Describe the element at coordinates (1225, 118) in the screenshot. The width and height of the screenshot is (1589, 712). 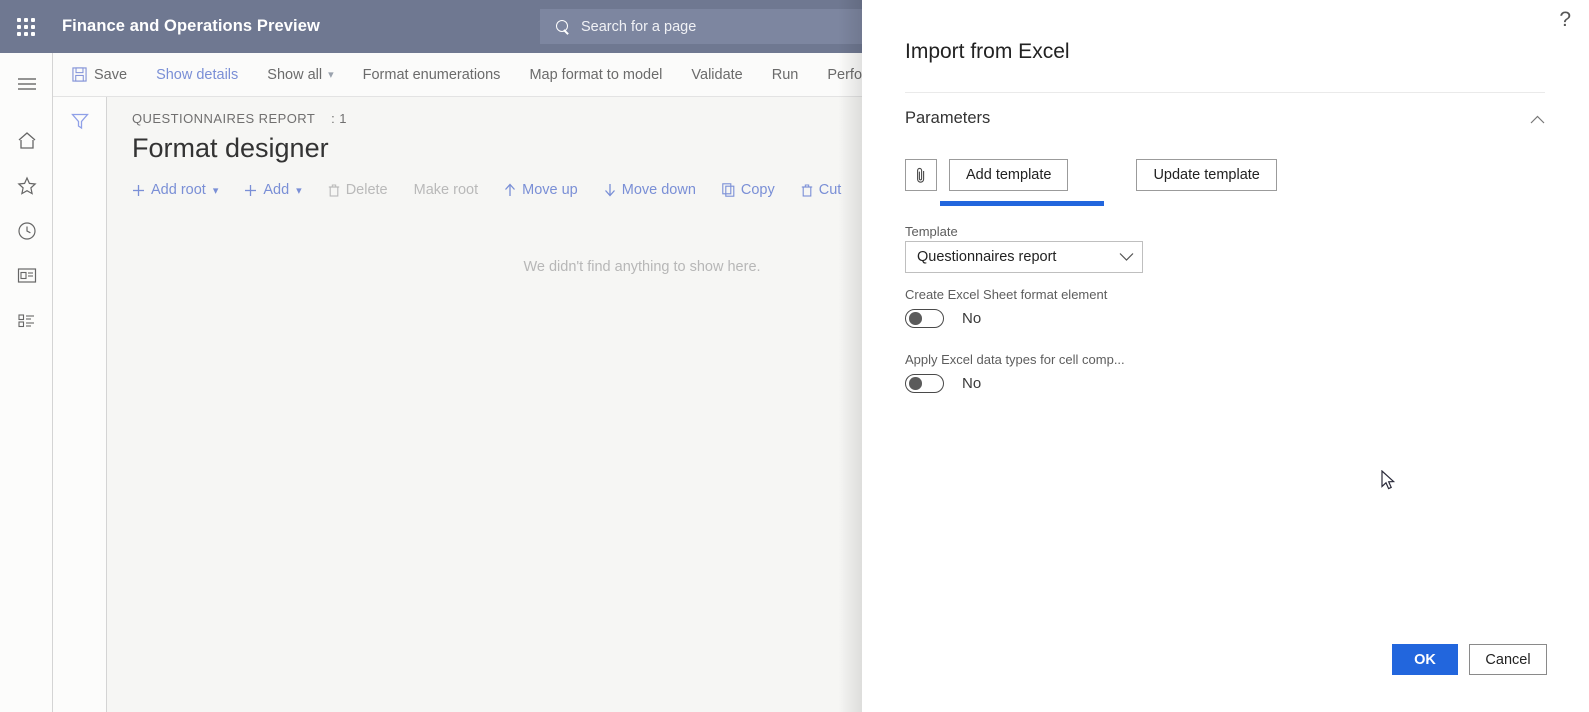
I see `parameters-section-header: Parameters` at that location.